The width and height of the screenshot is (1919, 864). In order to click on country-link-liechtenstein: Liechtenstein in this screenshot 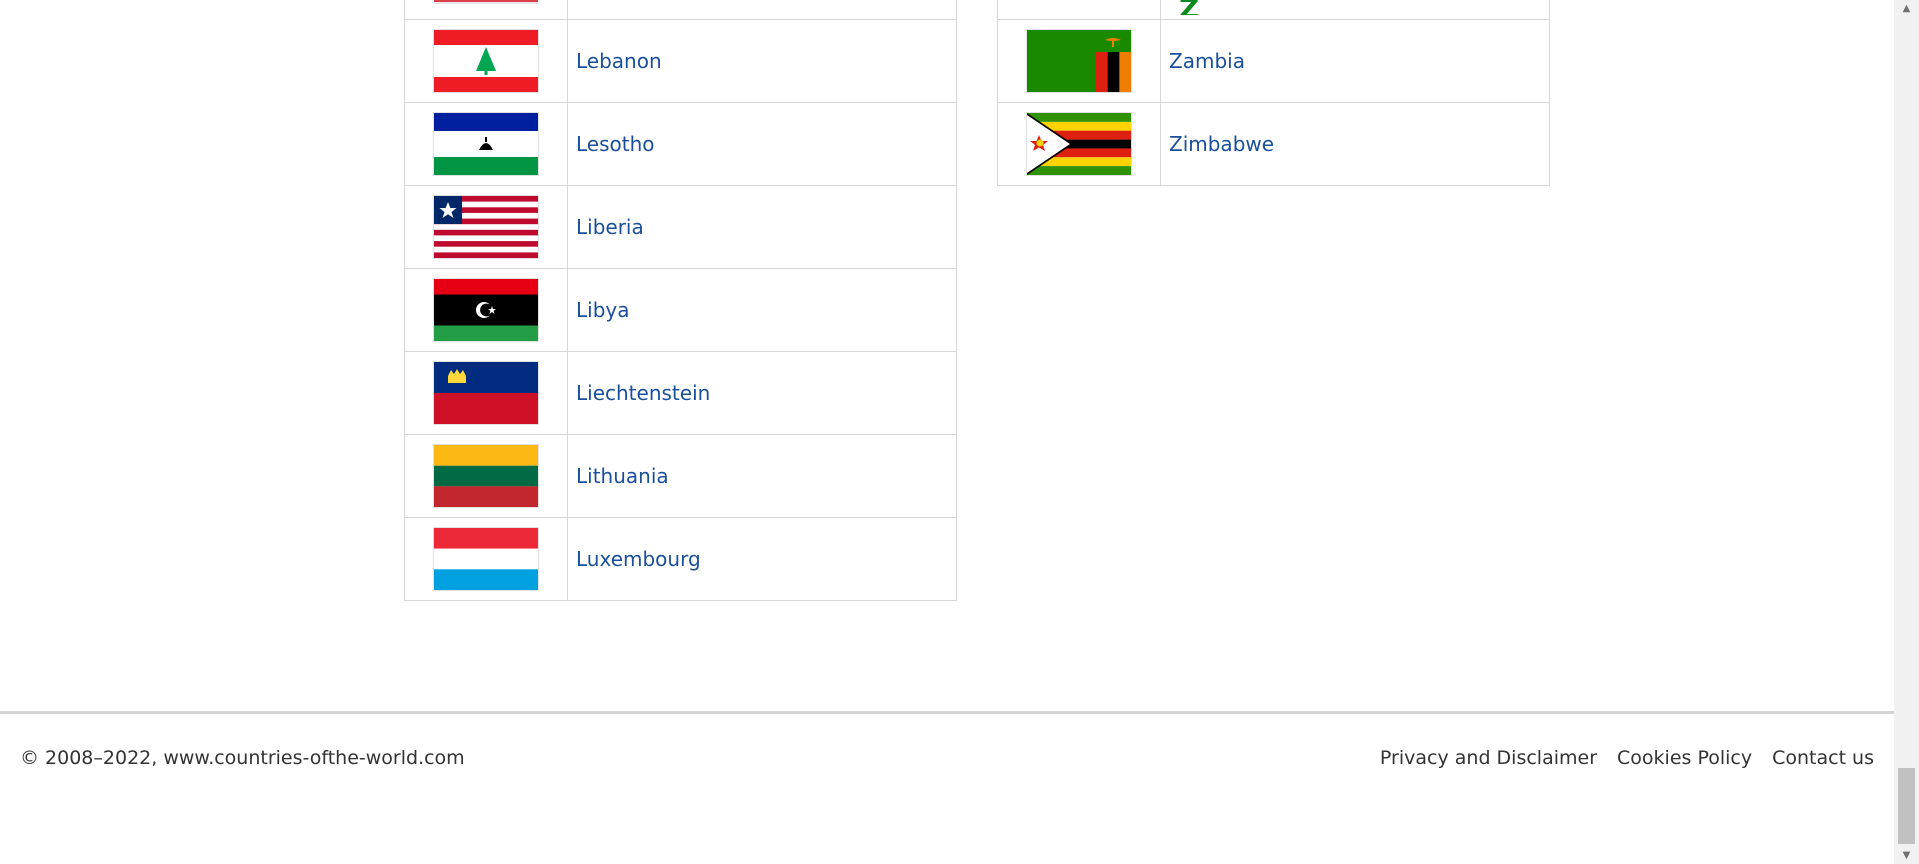, I will do `click(643, 393)`.